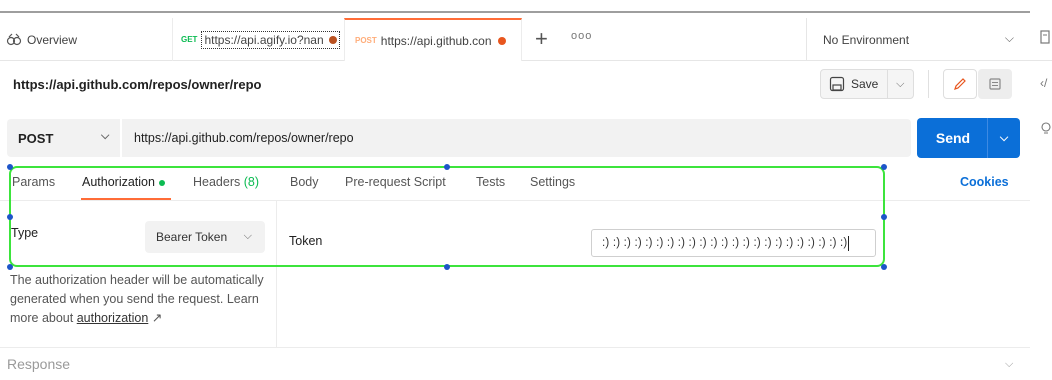  I want to click on tab-authorization: Authorization, so click(123, 182).